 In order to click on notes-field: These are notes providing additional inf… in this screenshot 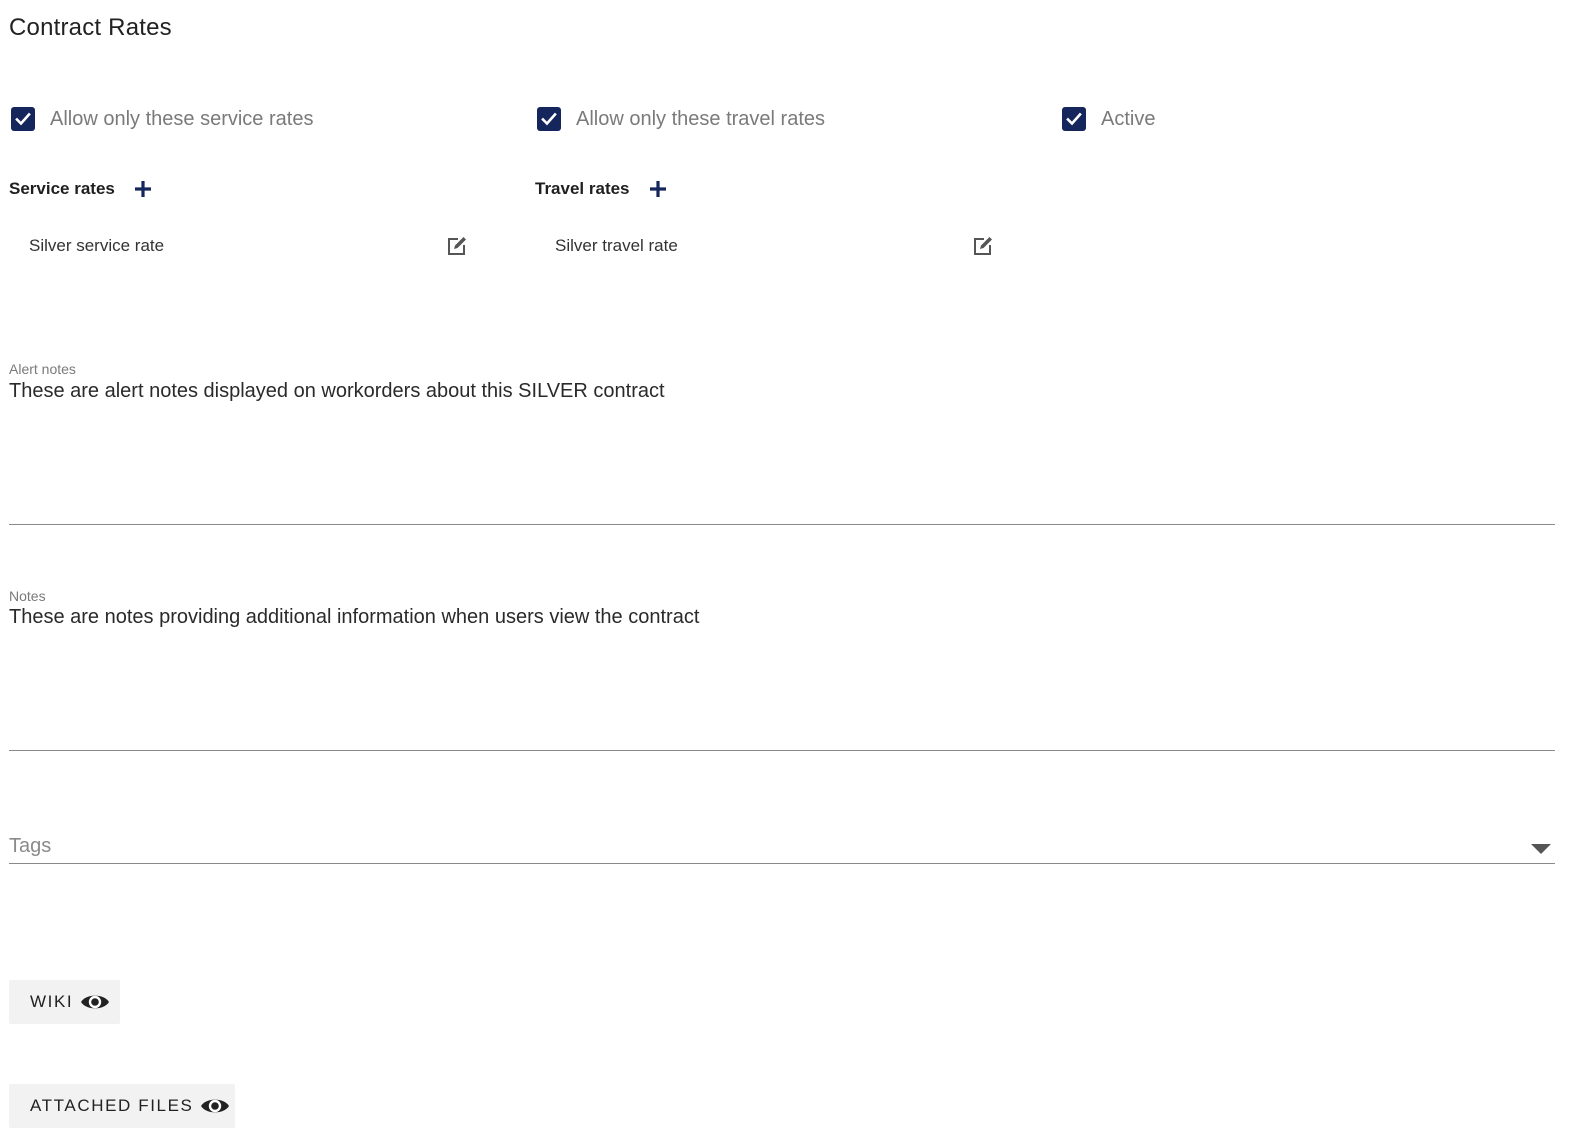, I will do `click(354, 617)`.